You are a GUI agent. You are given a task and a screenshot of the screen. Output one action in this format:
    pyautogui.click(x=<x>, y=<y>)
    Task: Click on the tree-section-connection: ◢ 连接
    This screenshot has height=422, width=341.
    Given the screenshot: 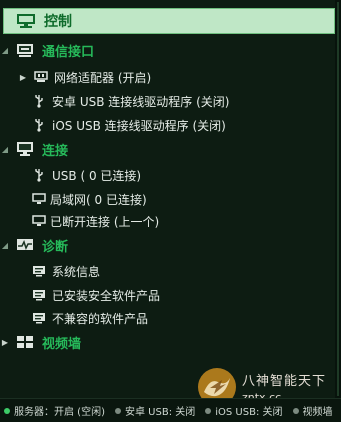 What is the action you would take?
    pyautogui.click(x=34, y=149)
    